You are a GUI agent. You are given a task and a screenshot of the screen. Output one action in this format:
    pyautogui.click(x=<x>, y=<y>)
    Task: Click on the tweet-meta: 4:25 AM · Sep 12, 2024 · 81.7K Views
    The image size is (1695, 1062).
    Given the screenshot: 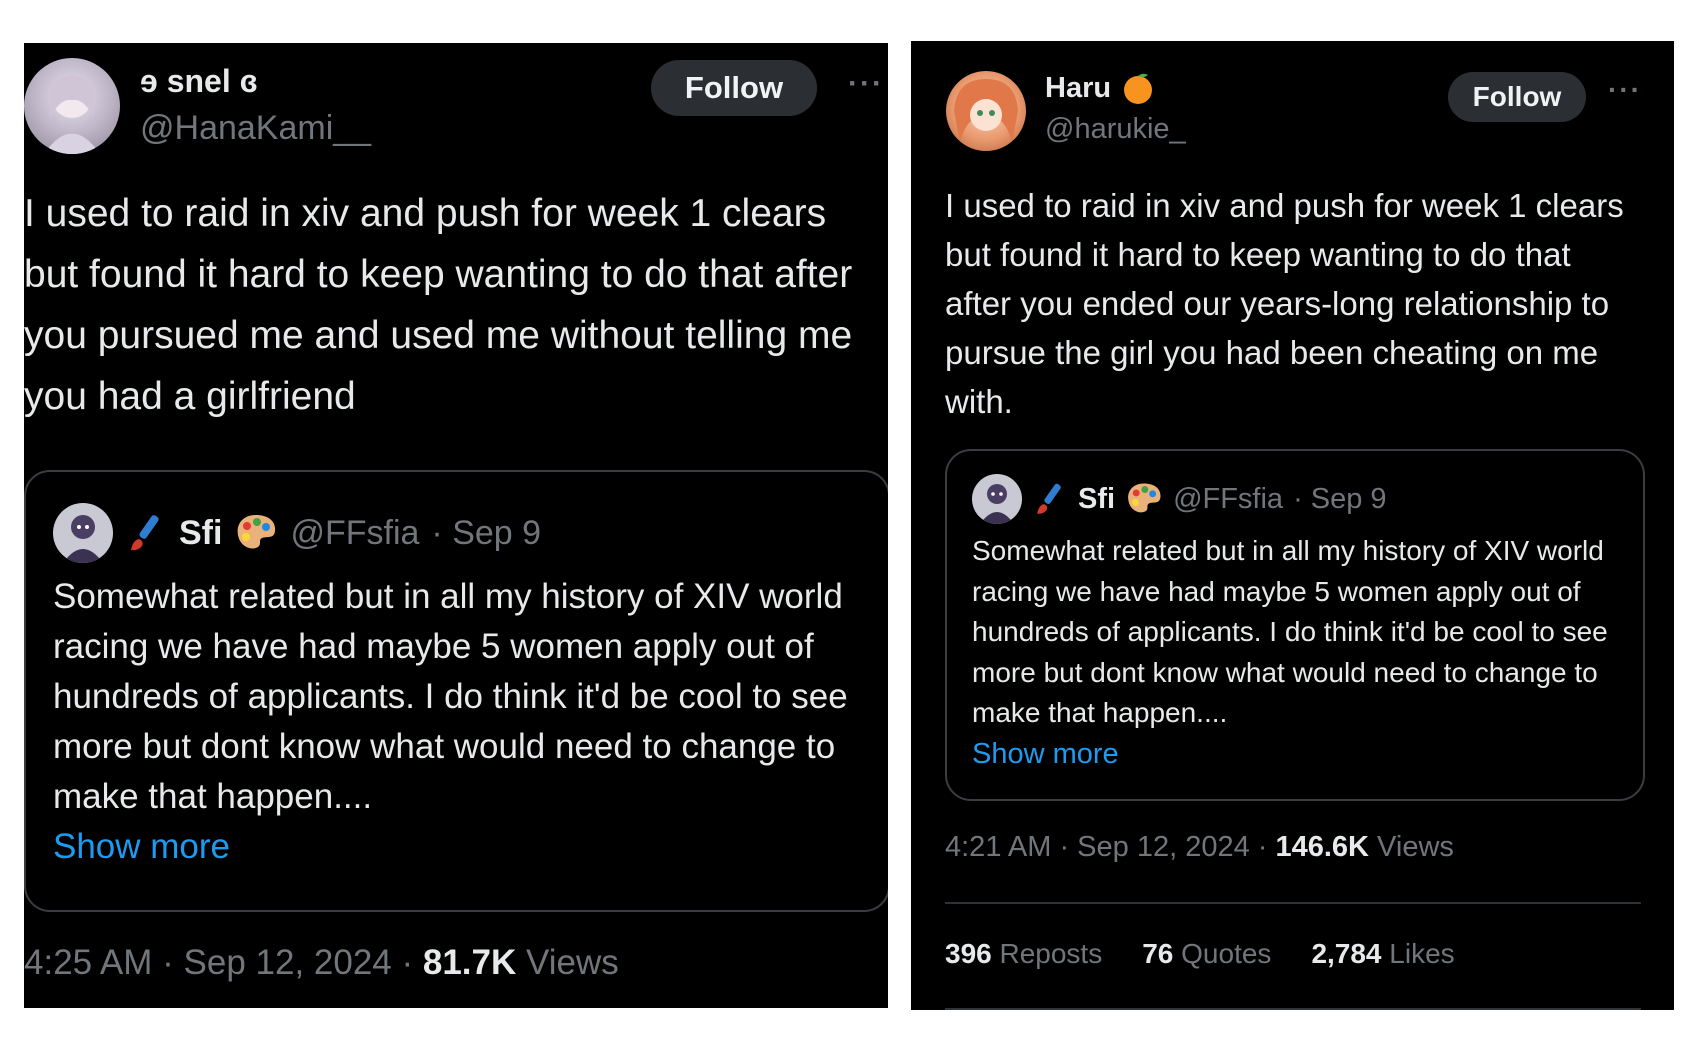 What is the action you would take?
    pyautogui.click(x=321, y=963)
    